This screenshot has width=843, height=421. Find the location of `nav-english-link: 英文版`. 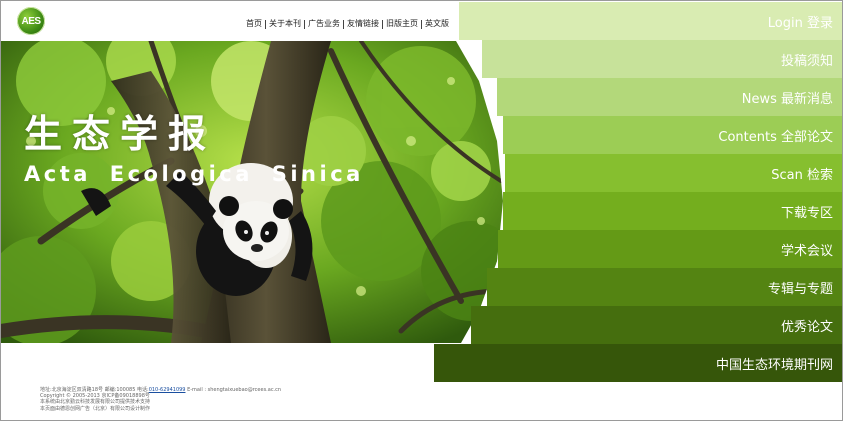

nav-english-link: 英文版 is located at coordinates (437, 24).